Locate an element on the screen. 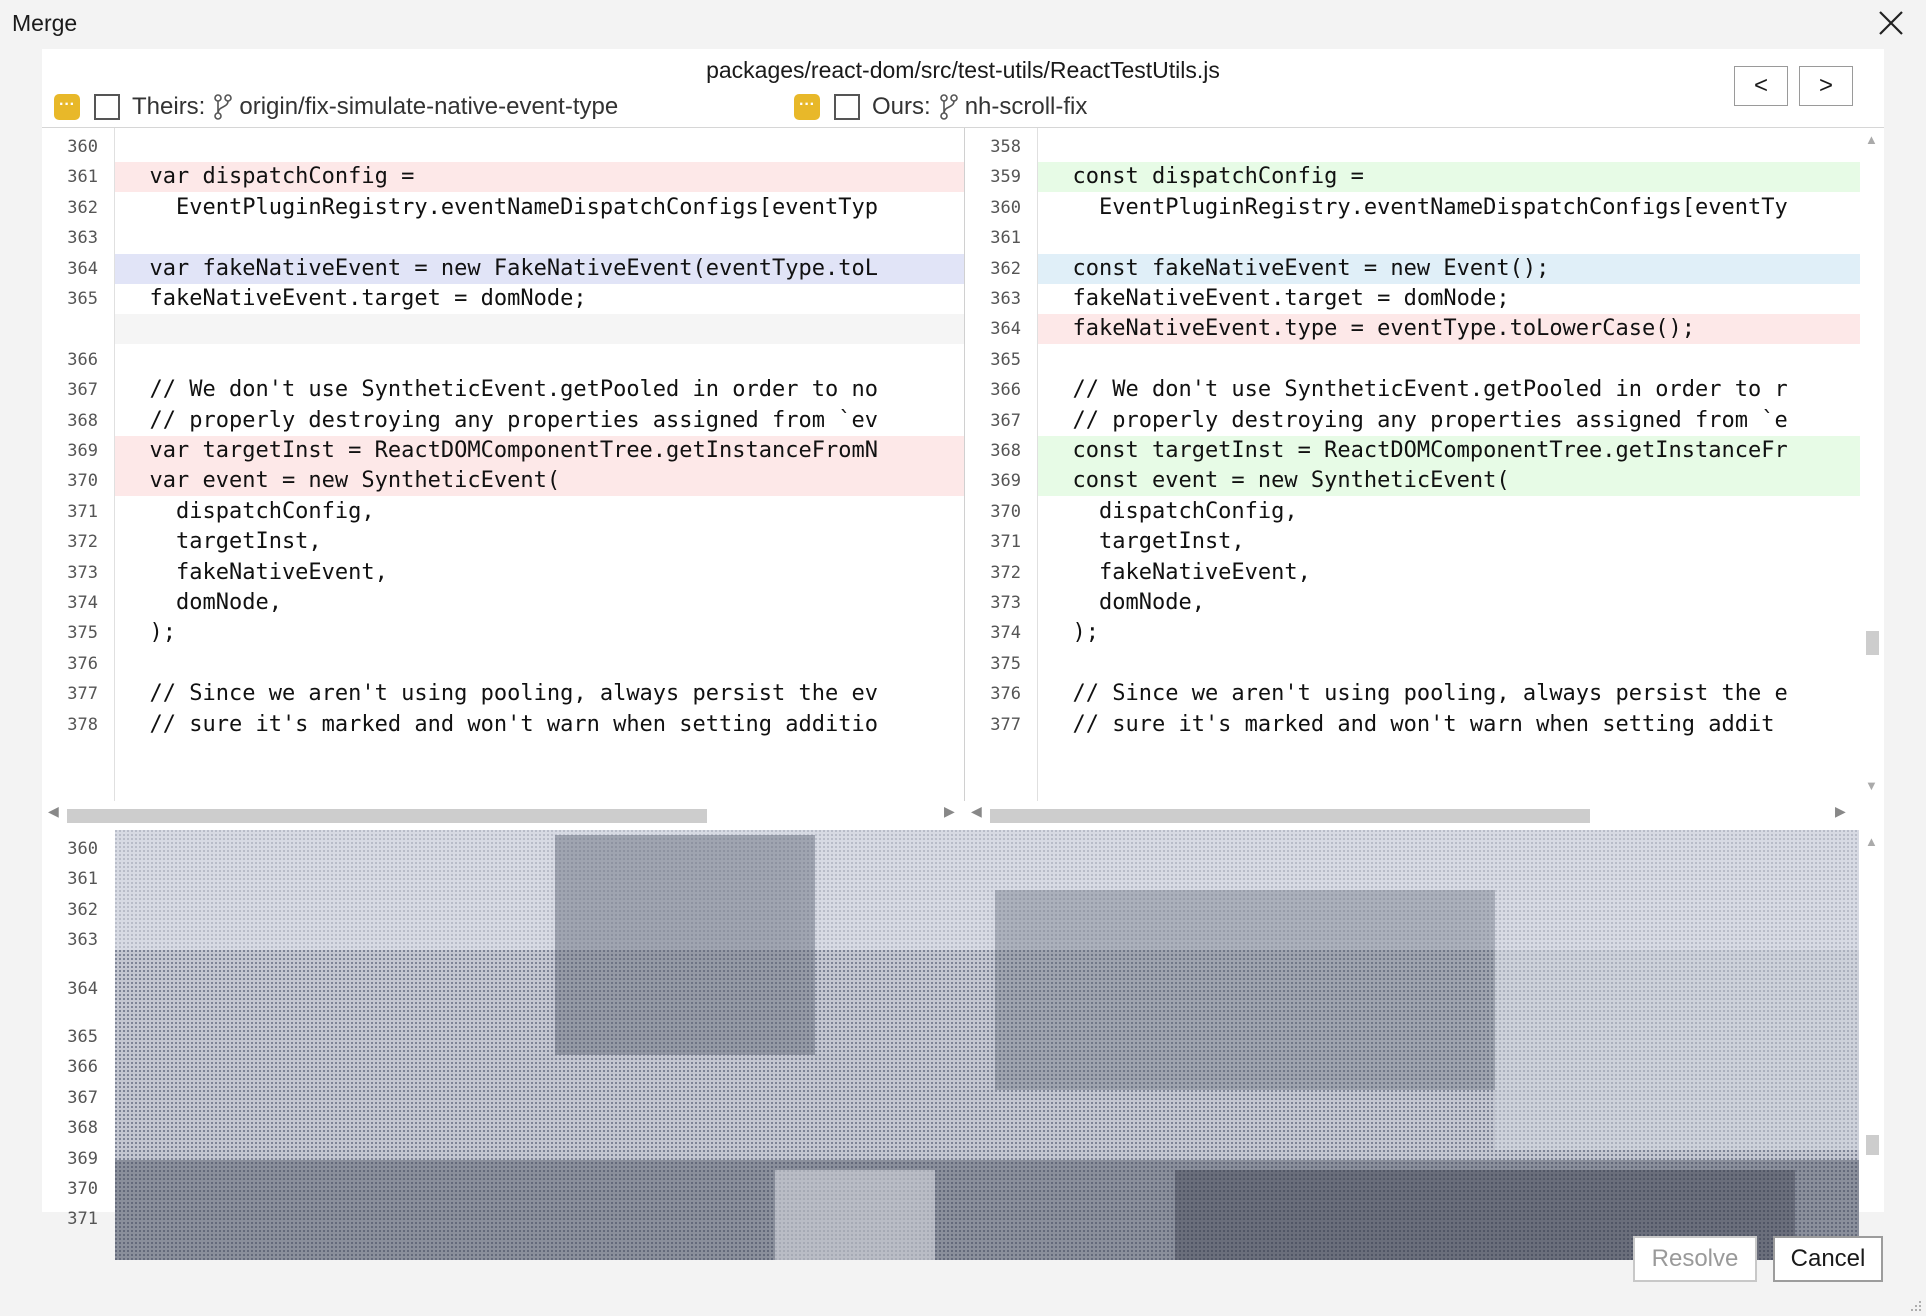 The width and height of the screenshot is (1926, 1316). code-line: var event = new SyntheticEvent( is located at coordinates (539, 481).